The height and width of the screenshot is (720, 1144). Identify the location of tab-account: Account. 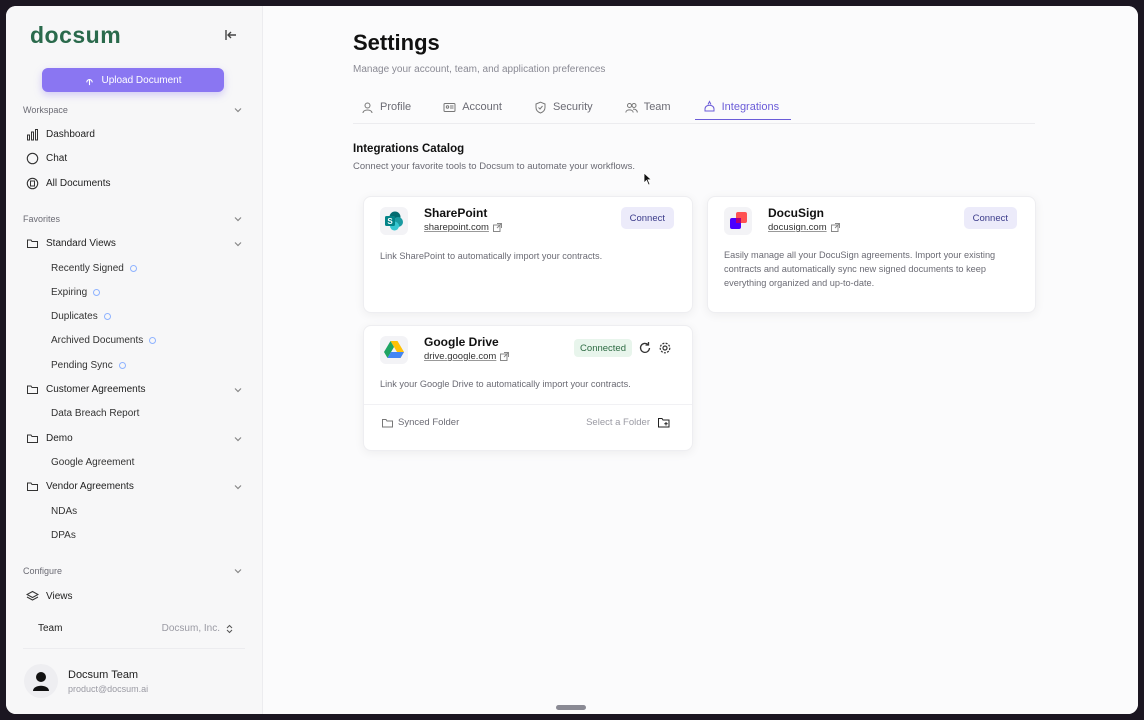
(474, 107).